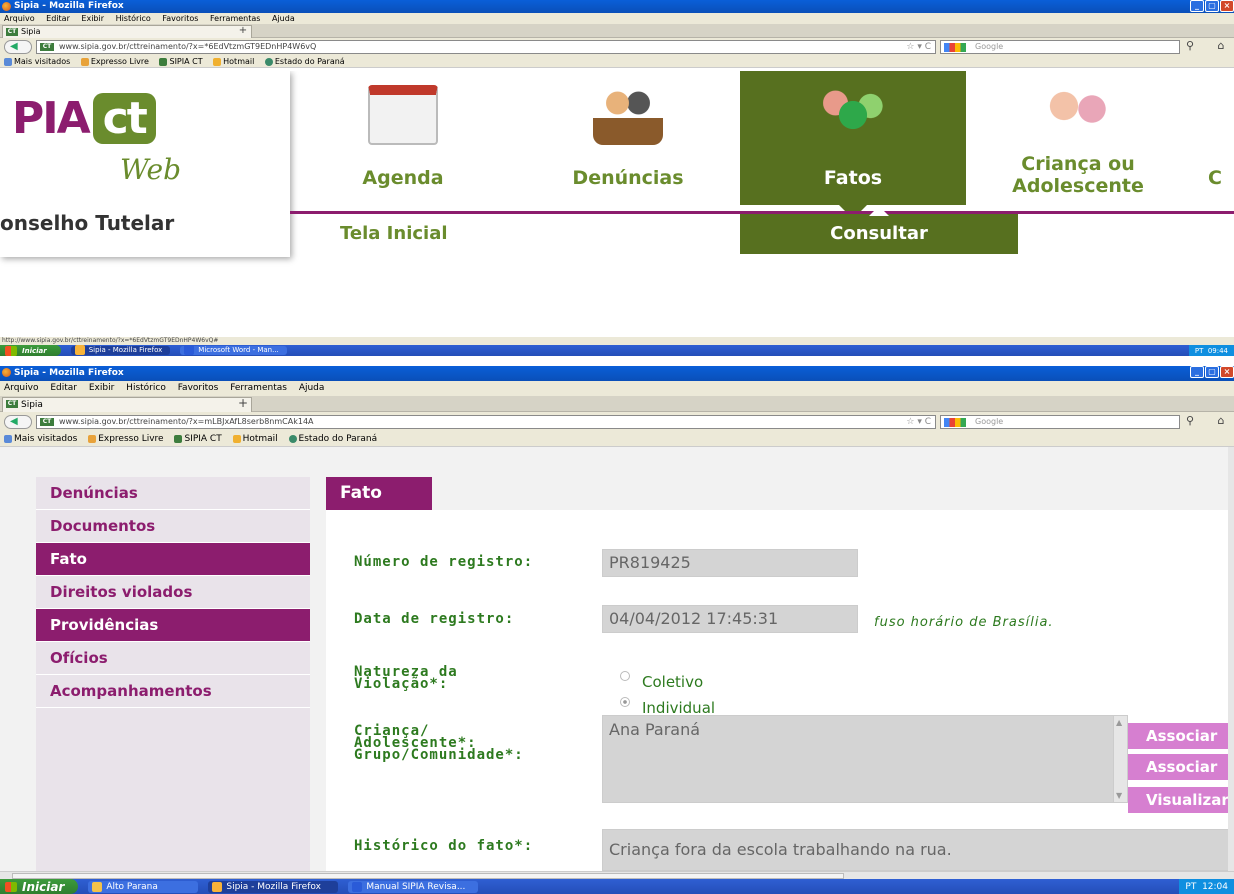 Image resolution: width=1234 pixels, height=894 pixels. Describe the element at coordinates (379, 493) in the screenshot. I see `section-title: Fato` at that location.